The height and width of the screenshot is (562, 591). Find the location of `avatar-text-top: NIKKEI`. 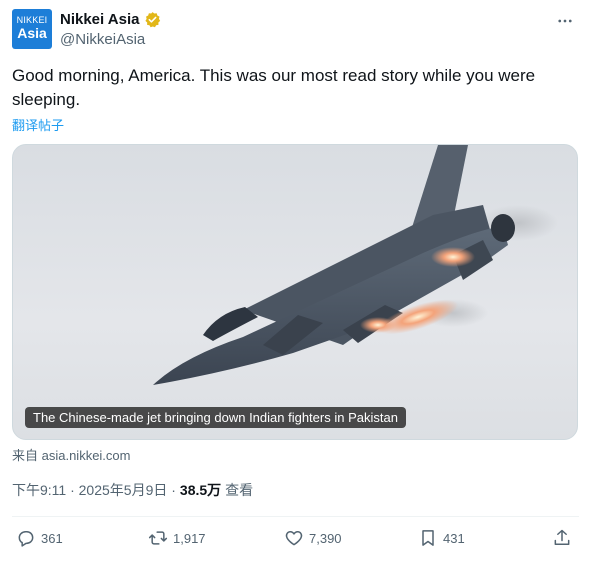

avatar-text-top: NIKKEI is located at coordinates (32, 20).